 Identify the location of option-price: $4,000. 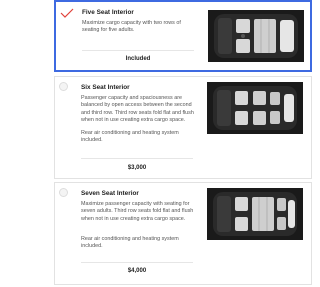
(137, 271).